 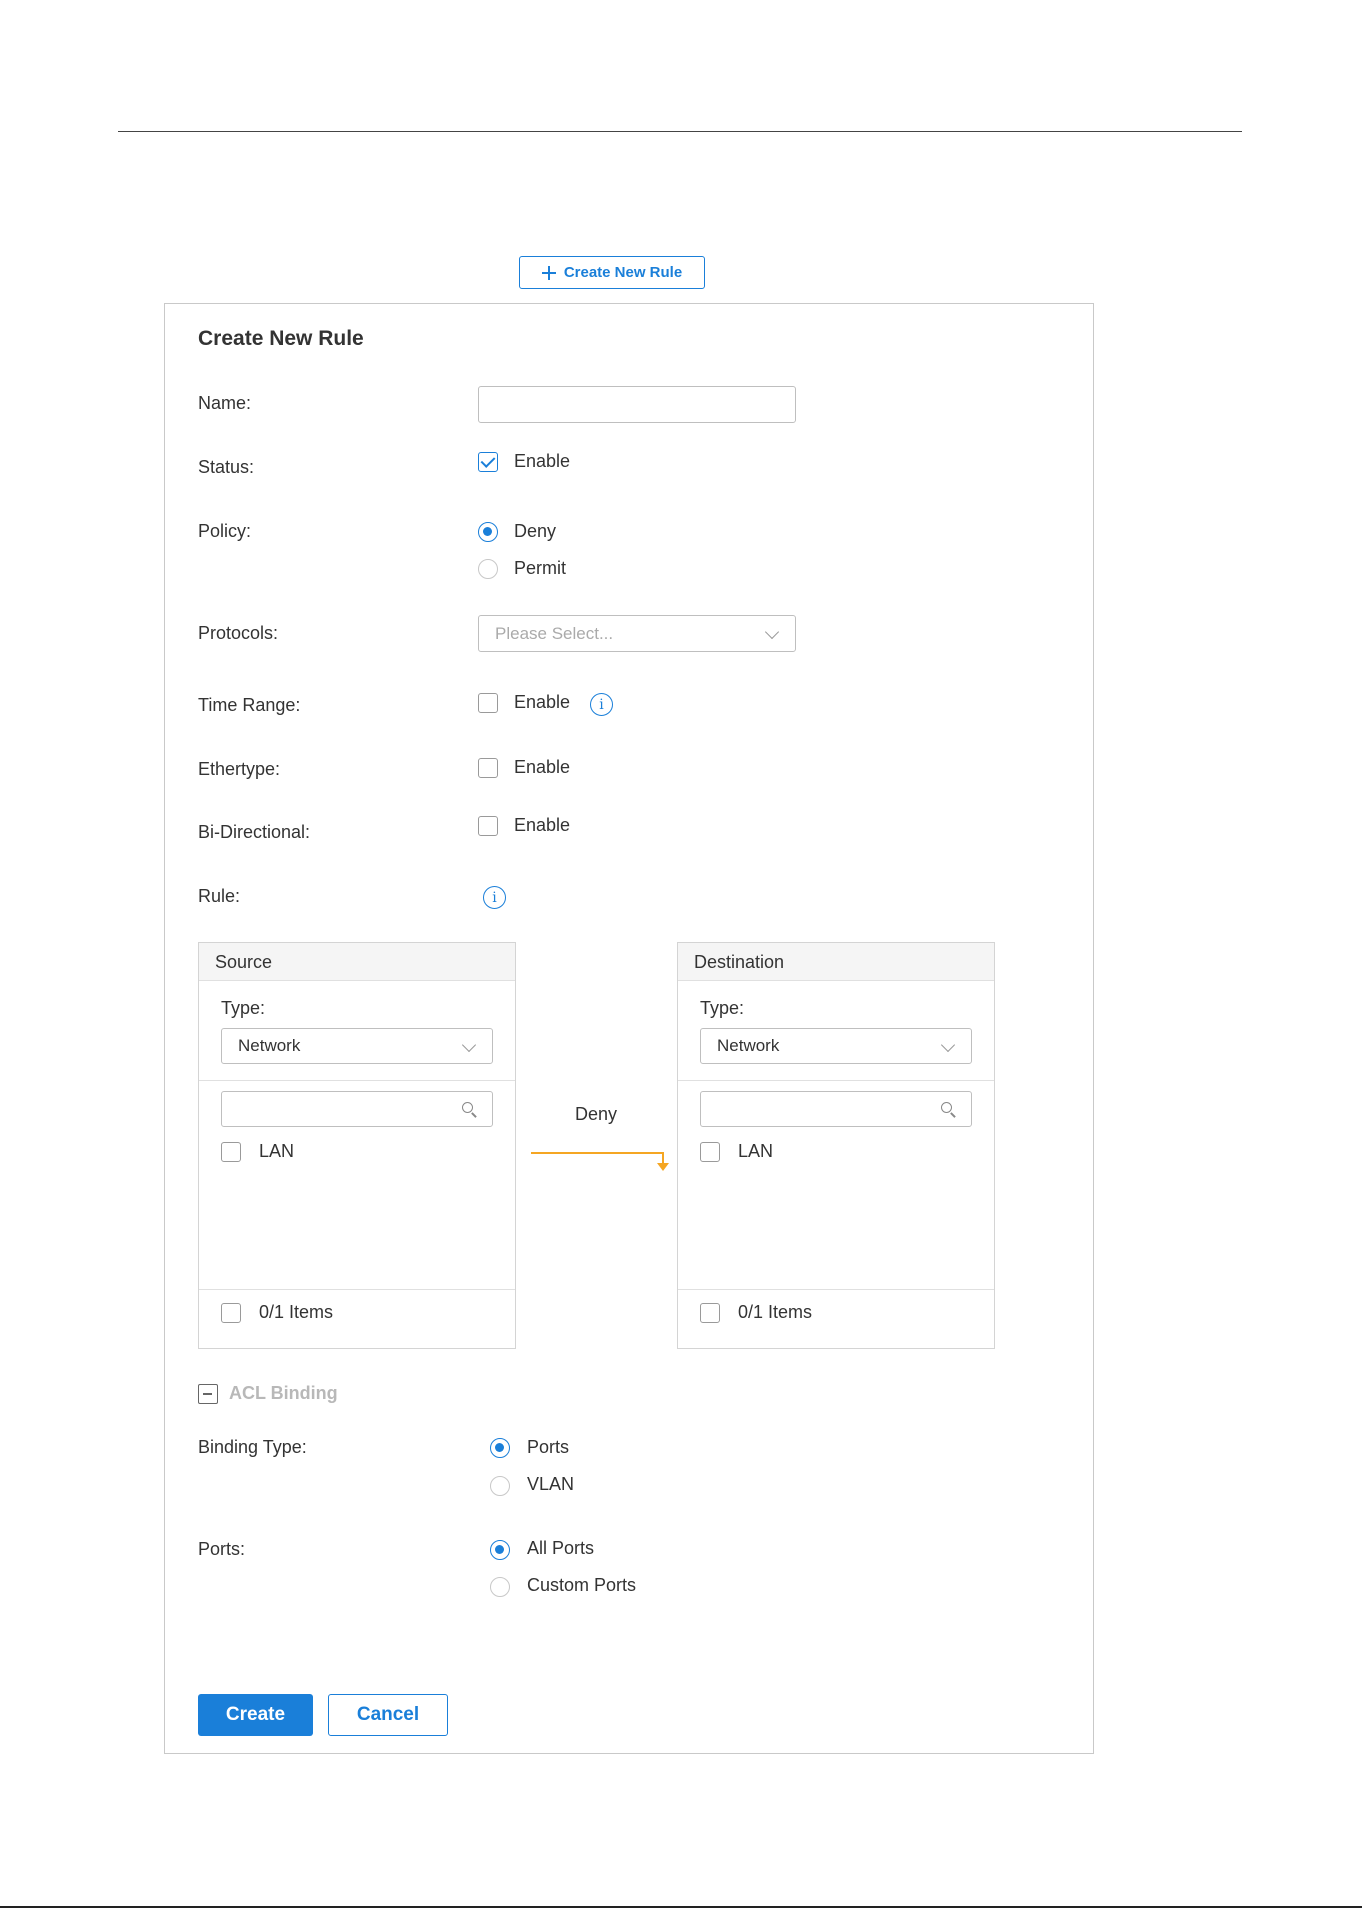 What do you see at coordinates (710, 1313) in the screenshot?
I see `destination-select-all-checkbox` at bounding box center [710, 1313].